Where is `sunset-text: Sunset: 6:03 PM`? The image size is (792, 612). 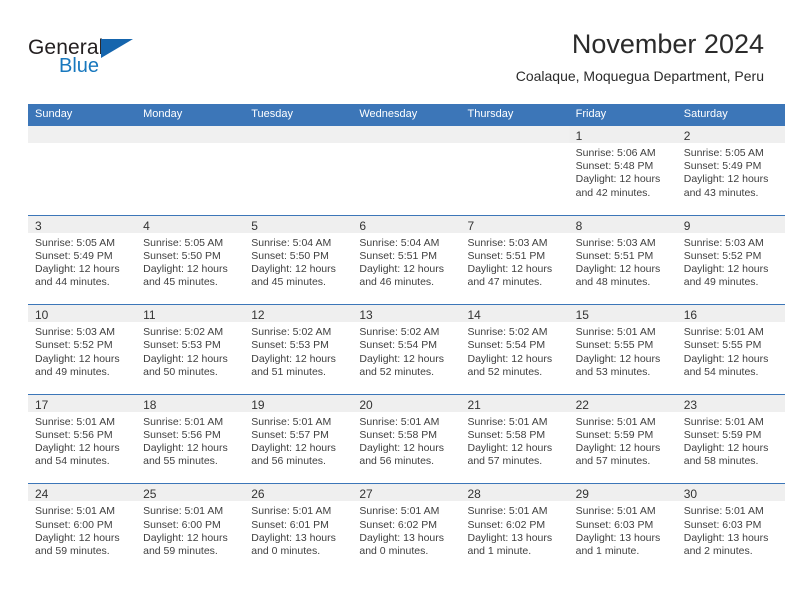 sunset-text: Sunset: 6:03 PM is located at coordinates (722, 524).